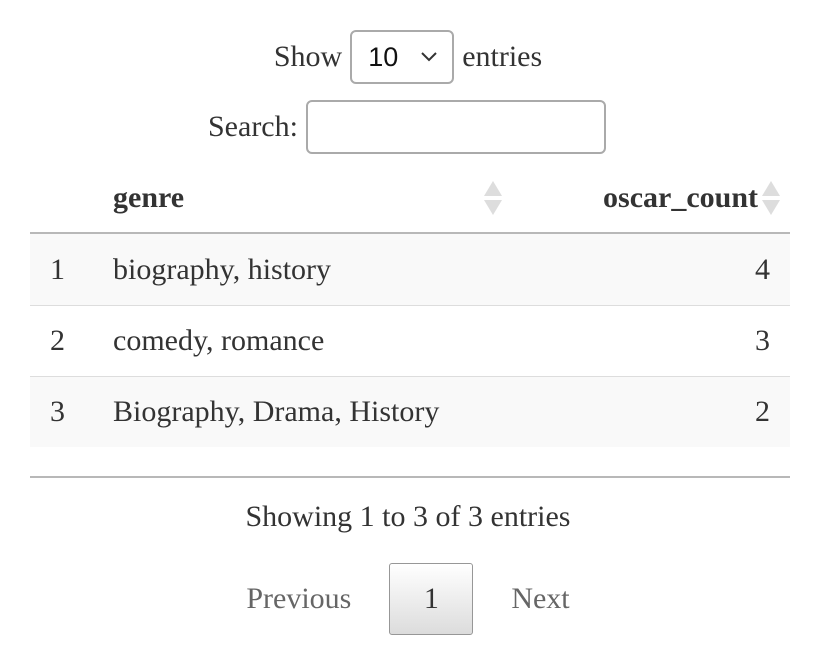 This screenshot has width=816, height=662. What do you see at coordinates (410, 269) in the screenshot?
I see `table-row: 1 biography, history 4` at bounding box center [410, 269].